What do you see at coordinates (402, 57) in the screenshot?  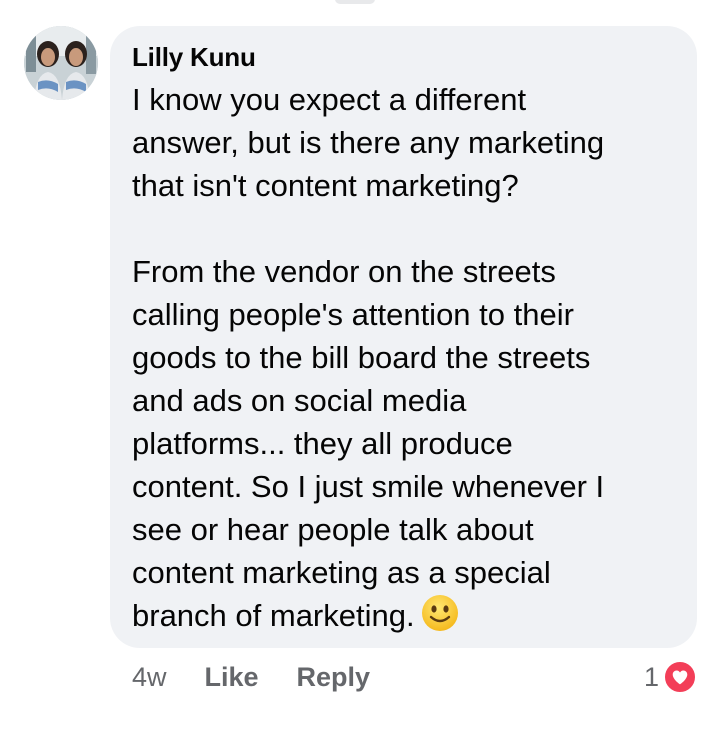 I see `comment-author-name: Lilly Kunu` at bounding box center [402, 57].